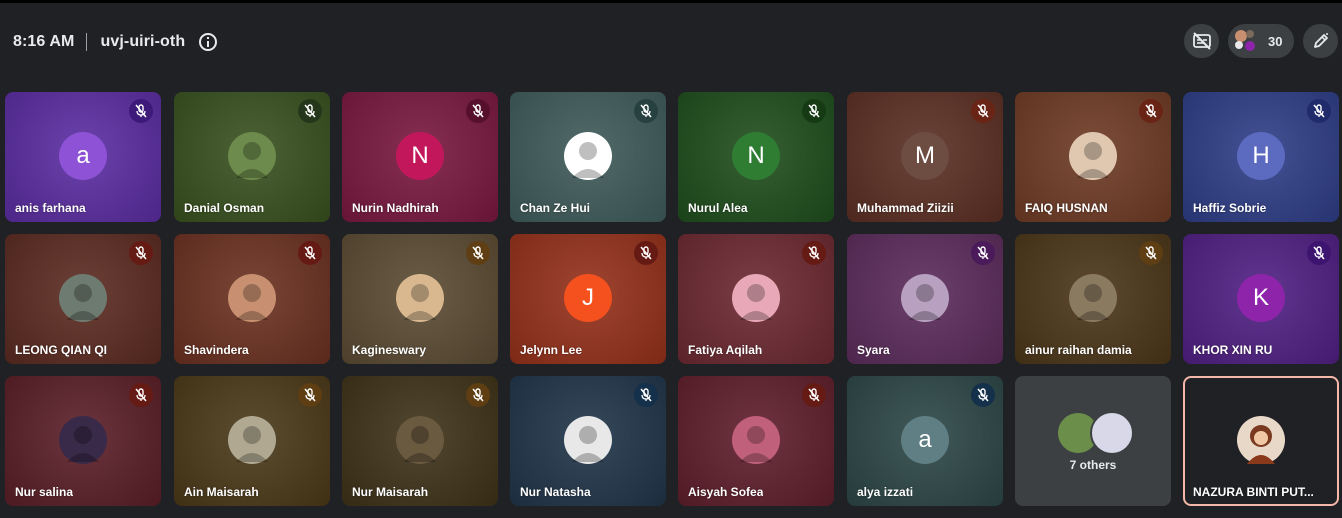 This screenshot has height=518, width=1342. Describe the element at coordinates (208, 42) in the screenshot. I see `info-icon` at that location.